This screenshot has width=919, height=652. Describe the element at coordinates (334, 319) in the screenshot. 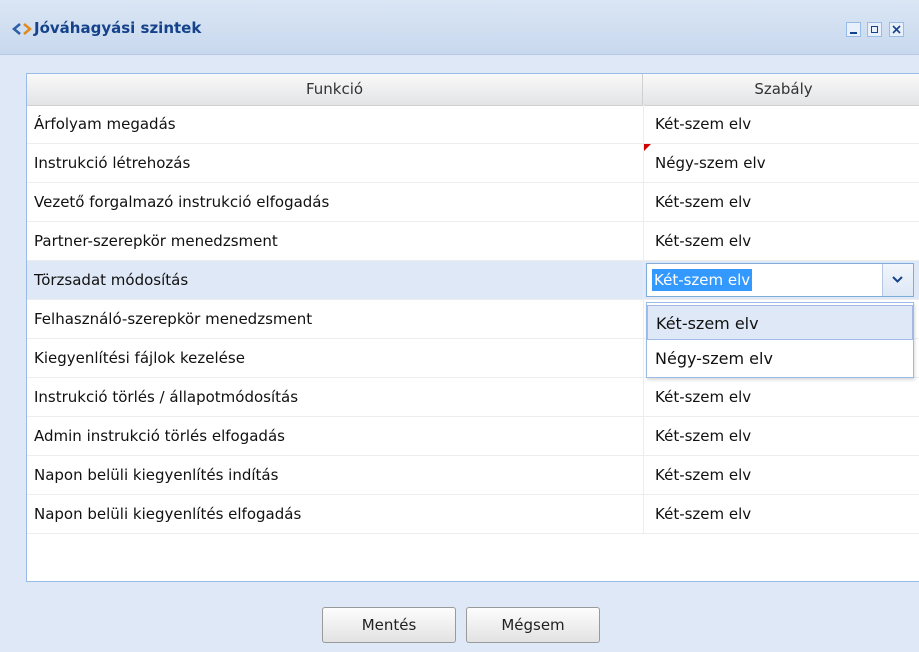

I see `cell-function: Felhasználó-szerepkör menedzsment` at that location.